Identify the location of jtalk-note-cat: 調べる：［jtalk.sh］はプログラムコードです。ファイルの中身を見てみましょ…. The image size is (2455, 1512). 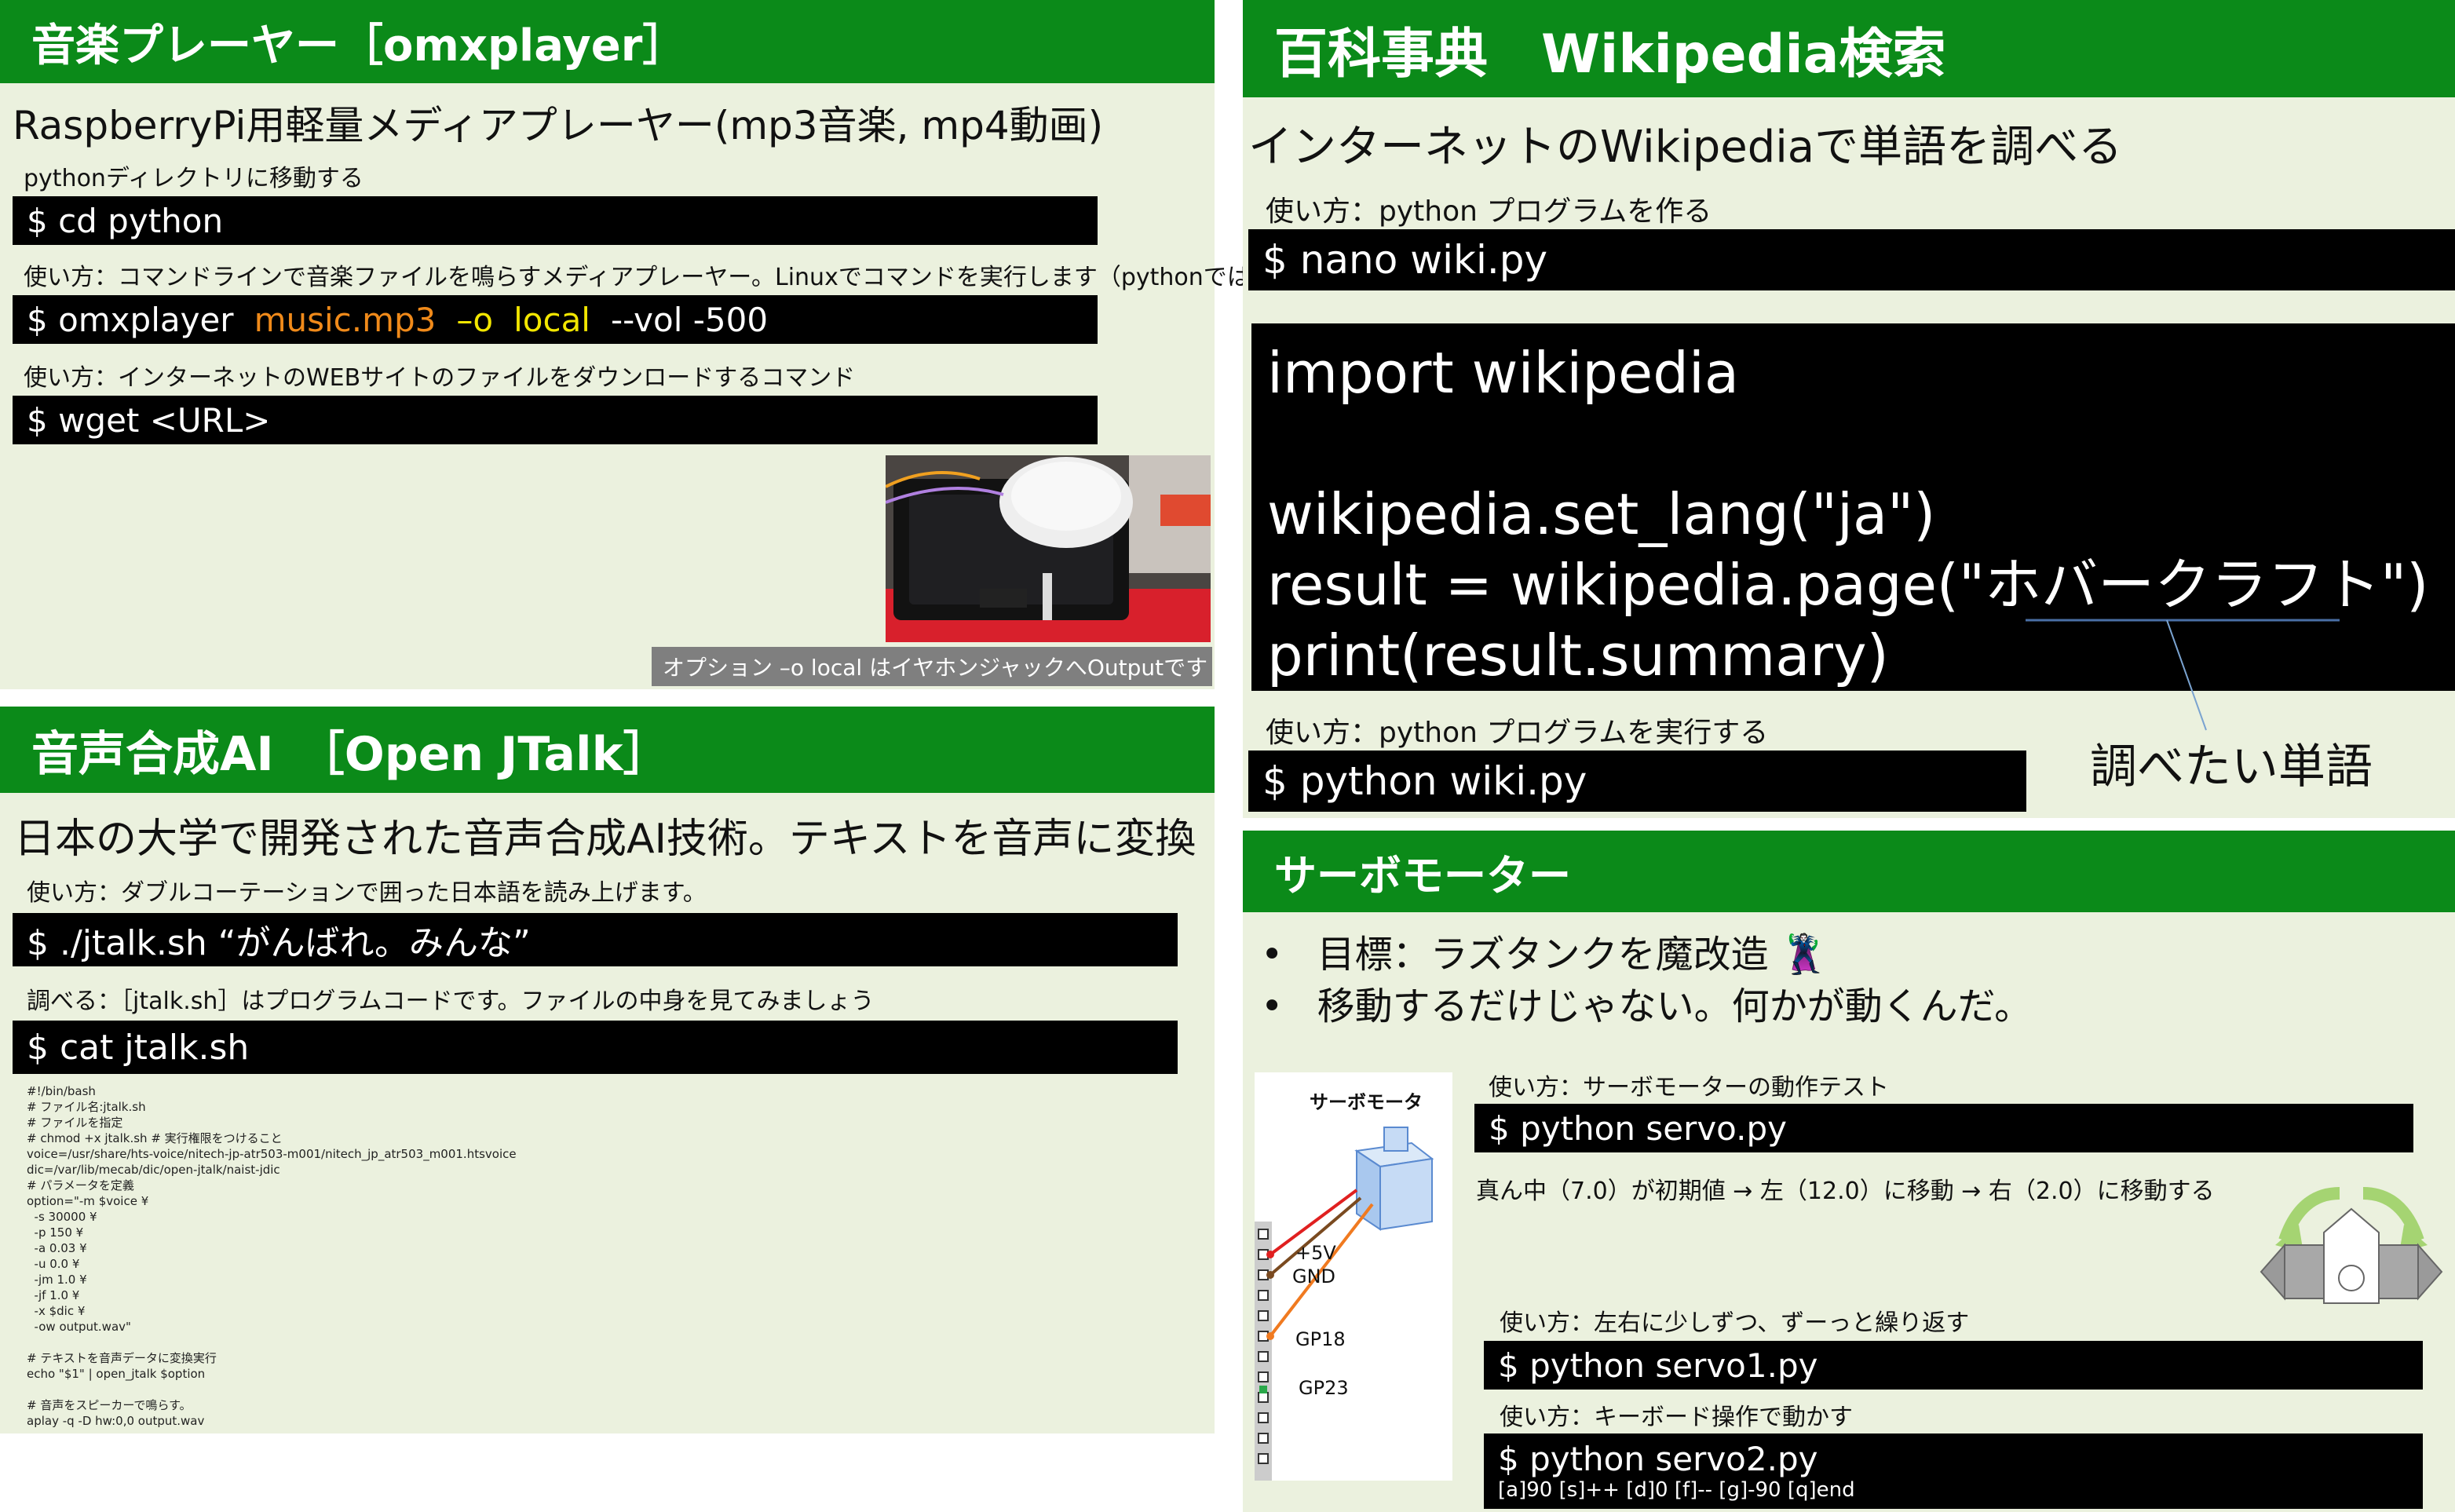
(451, 1001).